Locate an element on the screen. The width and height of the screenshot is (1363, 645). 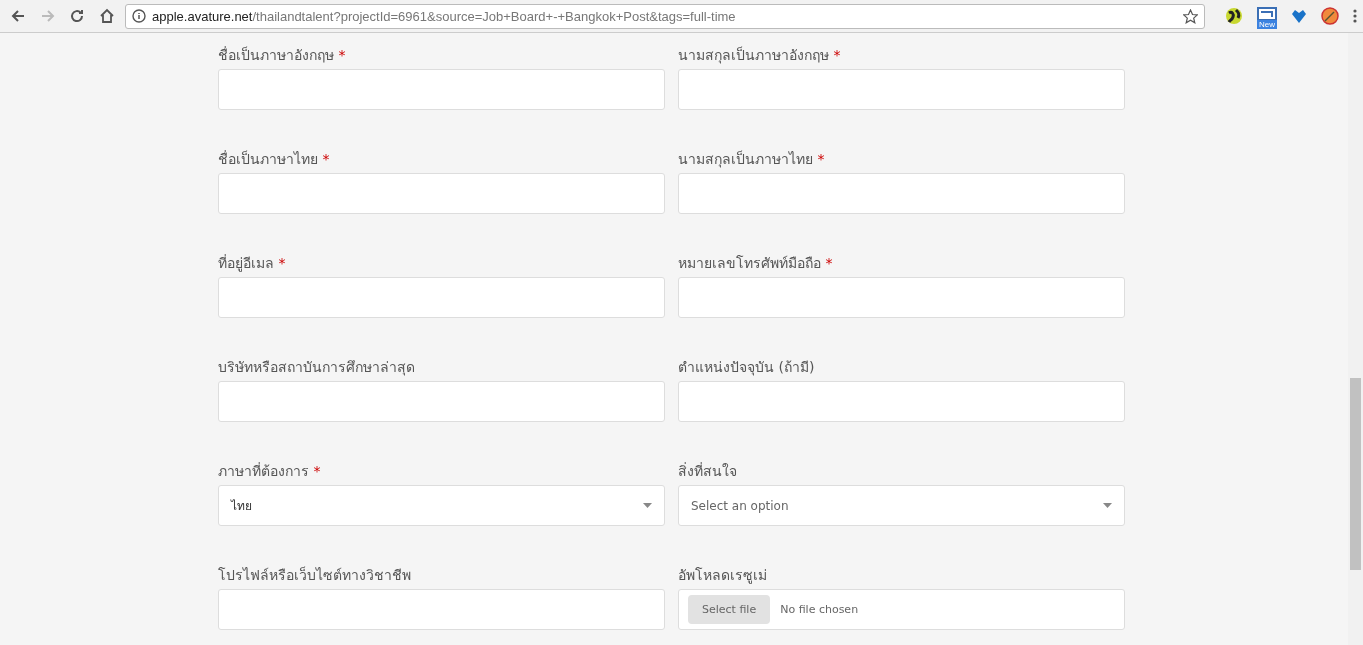
file-status: No file chosen is located at coordinates (819, 609).